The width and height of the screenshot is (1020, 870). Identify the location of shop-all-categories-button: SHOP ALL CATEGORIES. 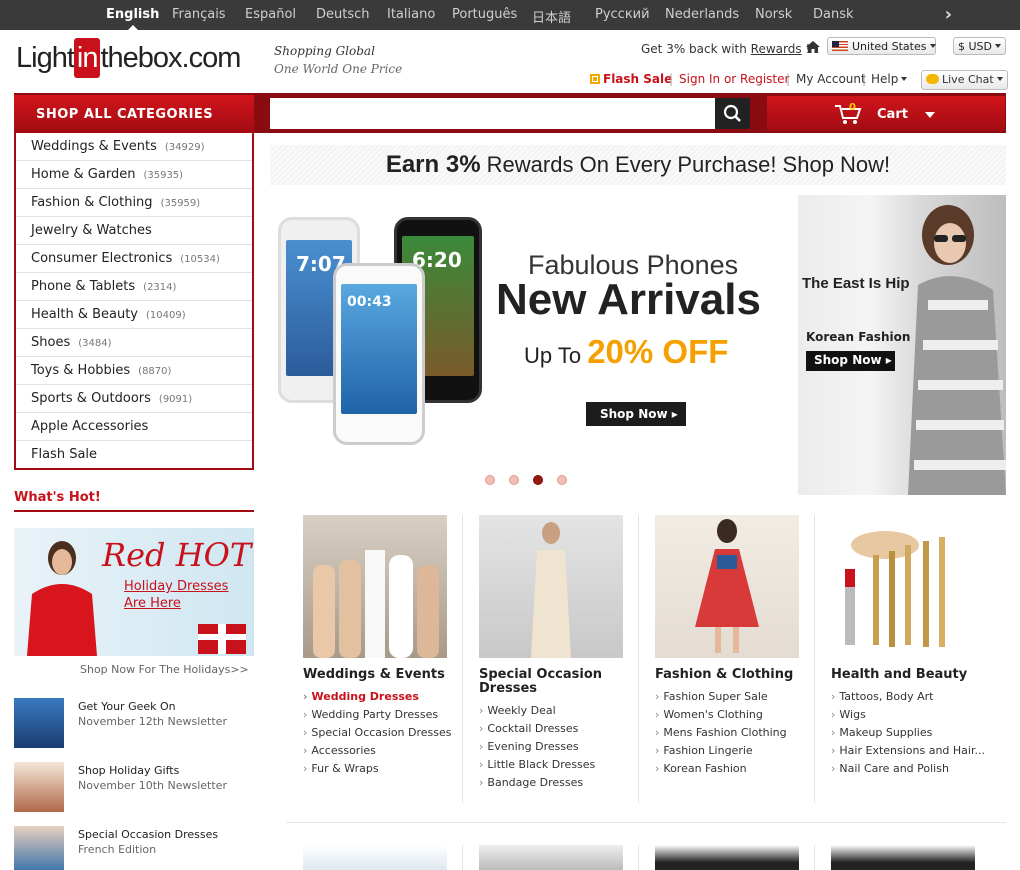
(134, 114).